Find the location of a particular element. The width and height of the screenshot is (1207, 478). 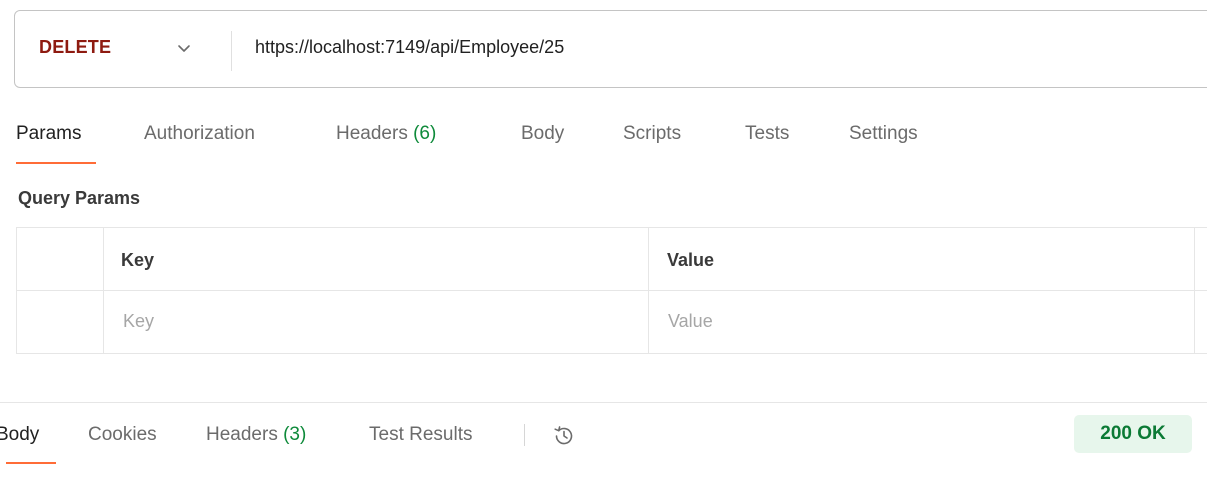

tab-body: Body is located at coordinates (542, 134).